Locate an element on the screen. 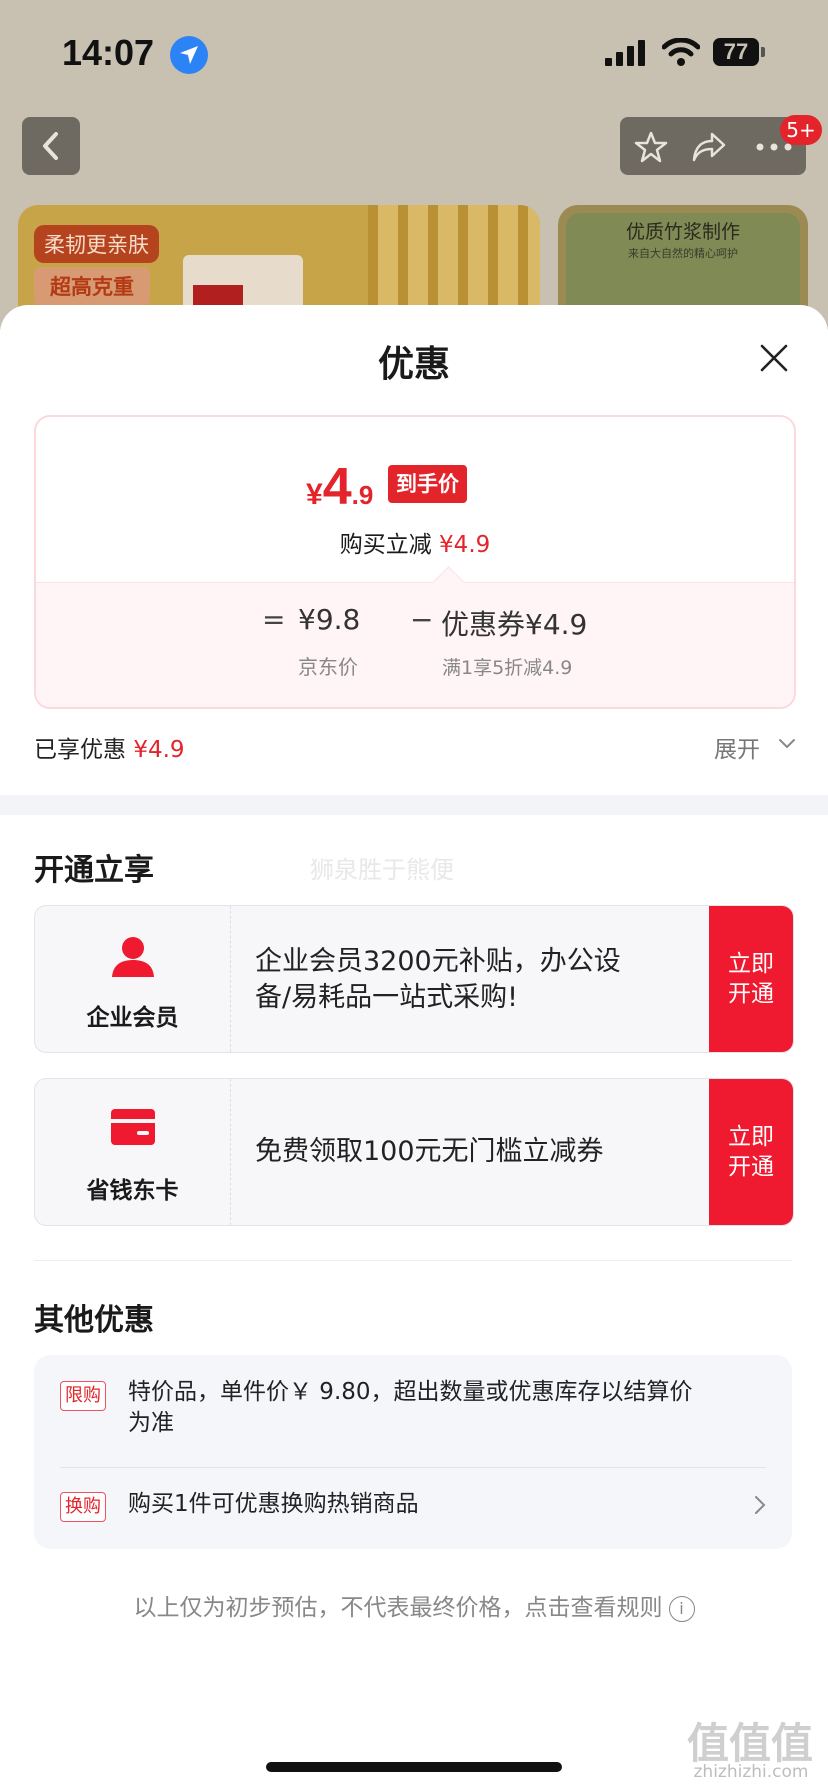 The height and width of the screenshot is (1792, 828). section-divider is located at coordinates (414, 805).